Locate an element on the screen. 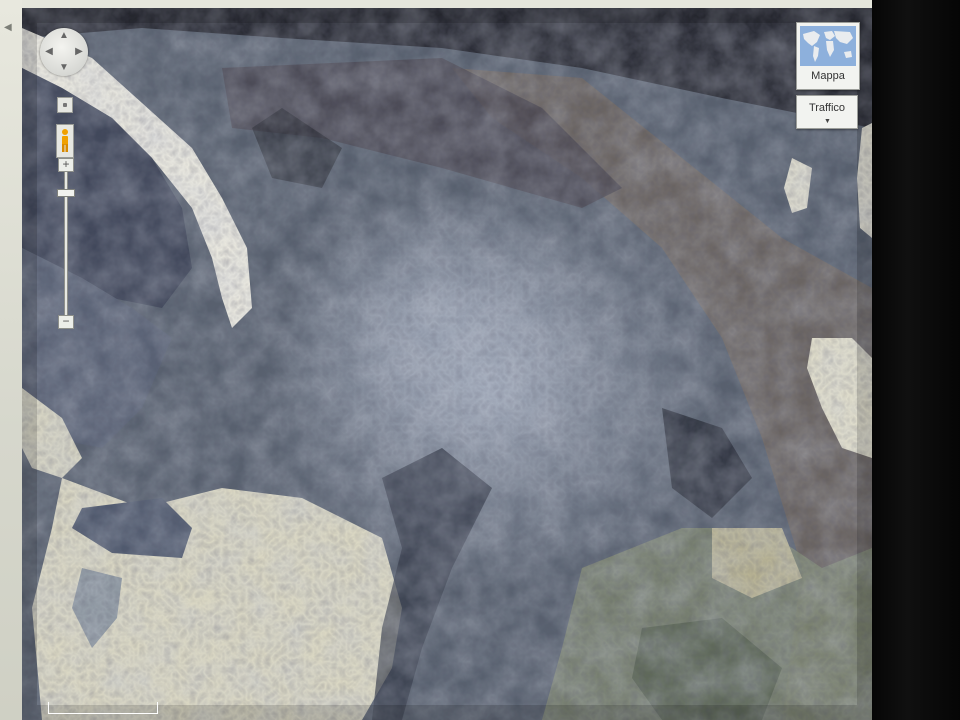 The width and height of the screenshot is (960, 720). map-type-button: Mappa is located at coordinates (828, 56).